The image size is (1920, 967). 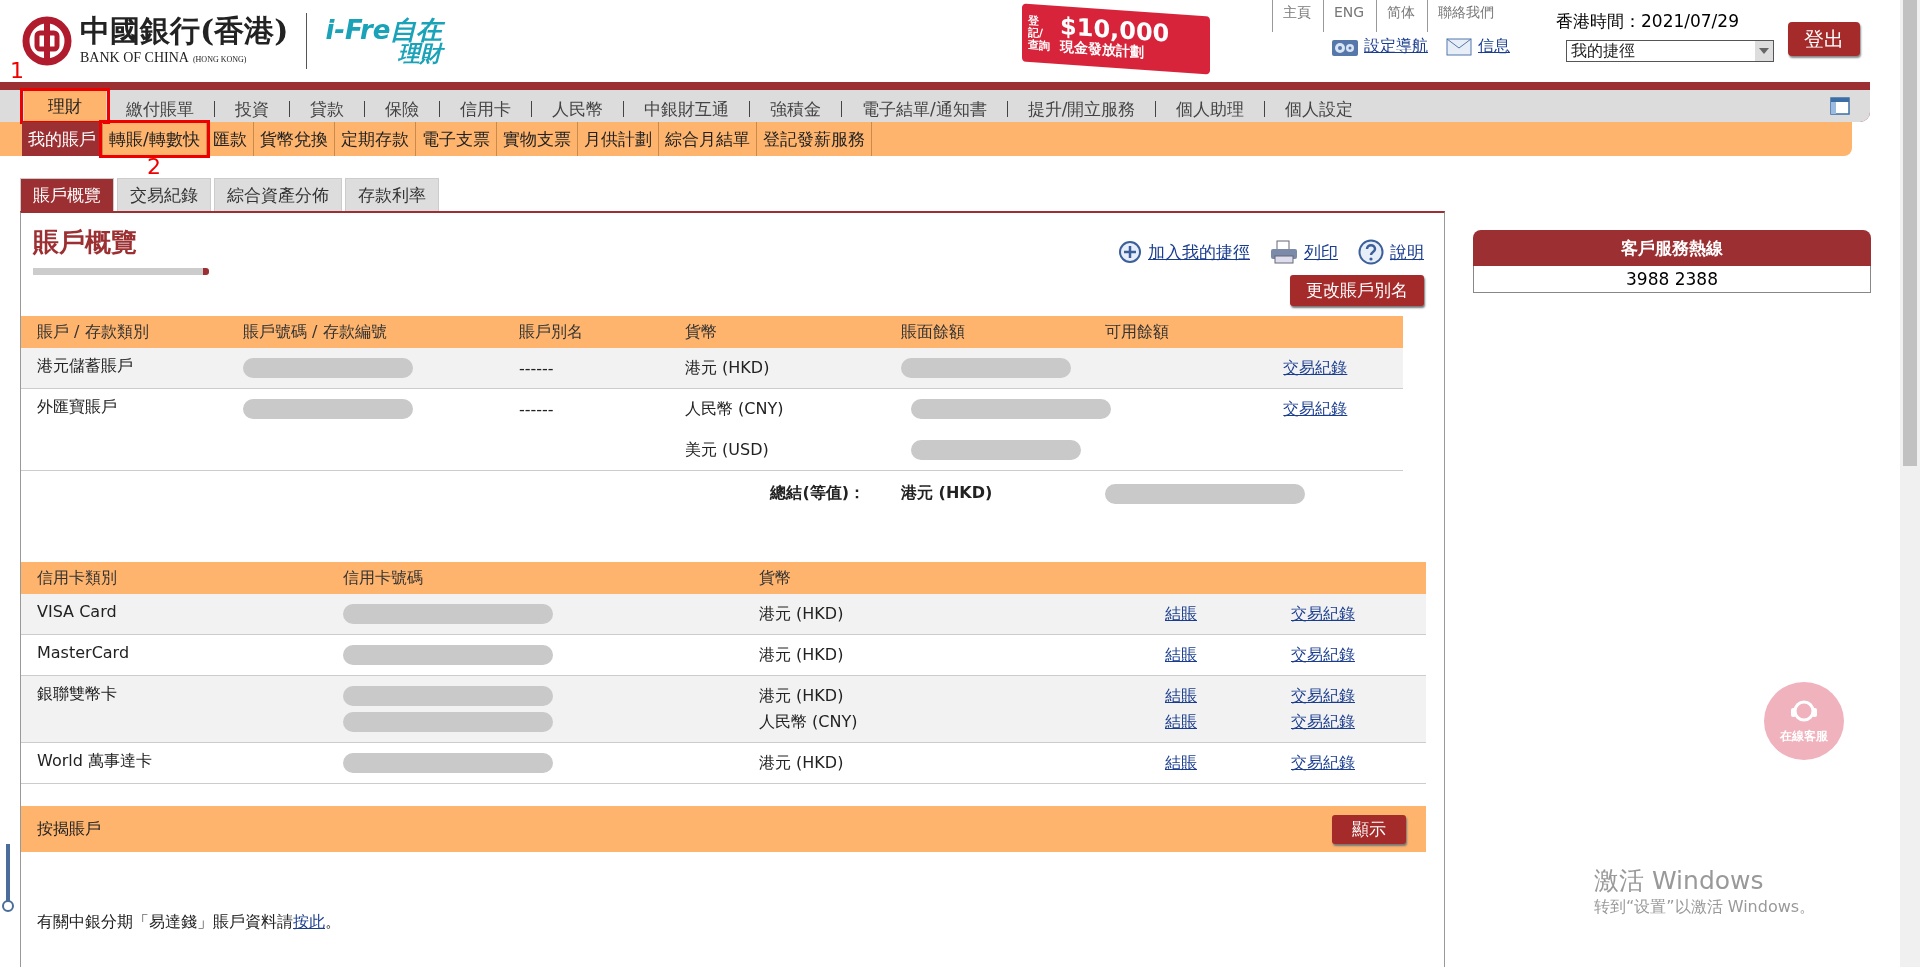 I want to click on main-nav-tab: 繳付賬單, so click(x=160, y=109).